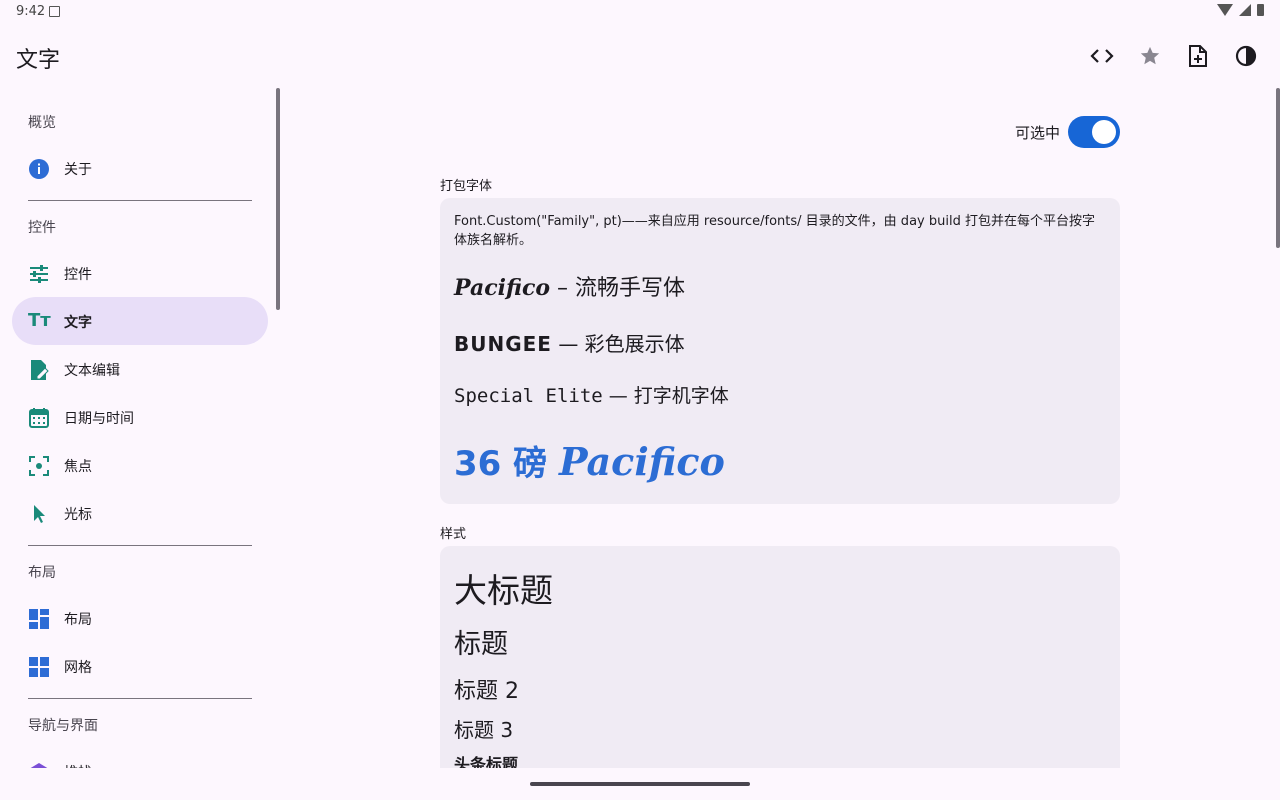  I want to click on info-icon, so click(39, 169).